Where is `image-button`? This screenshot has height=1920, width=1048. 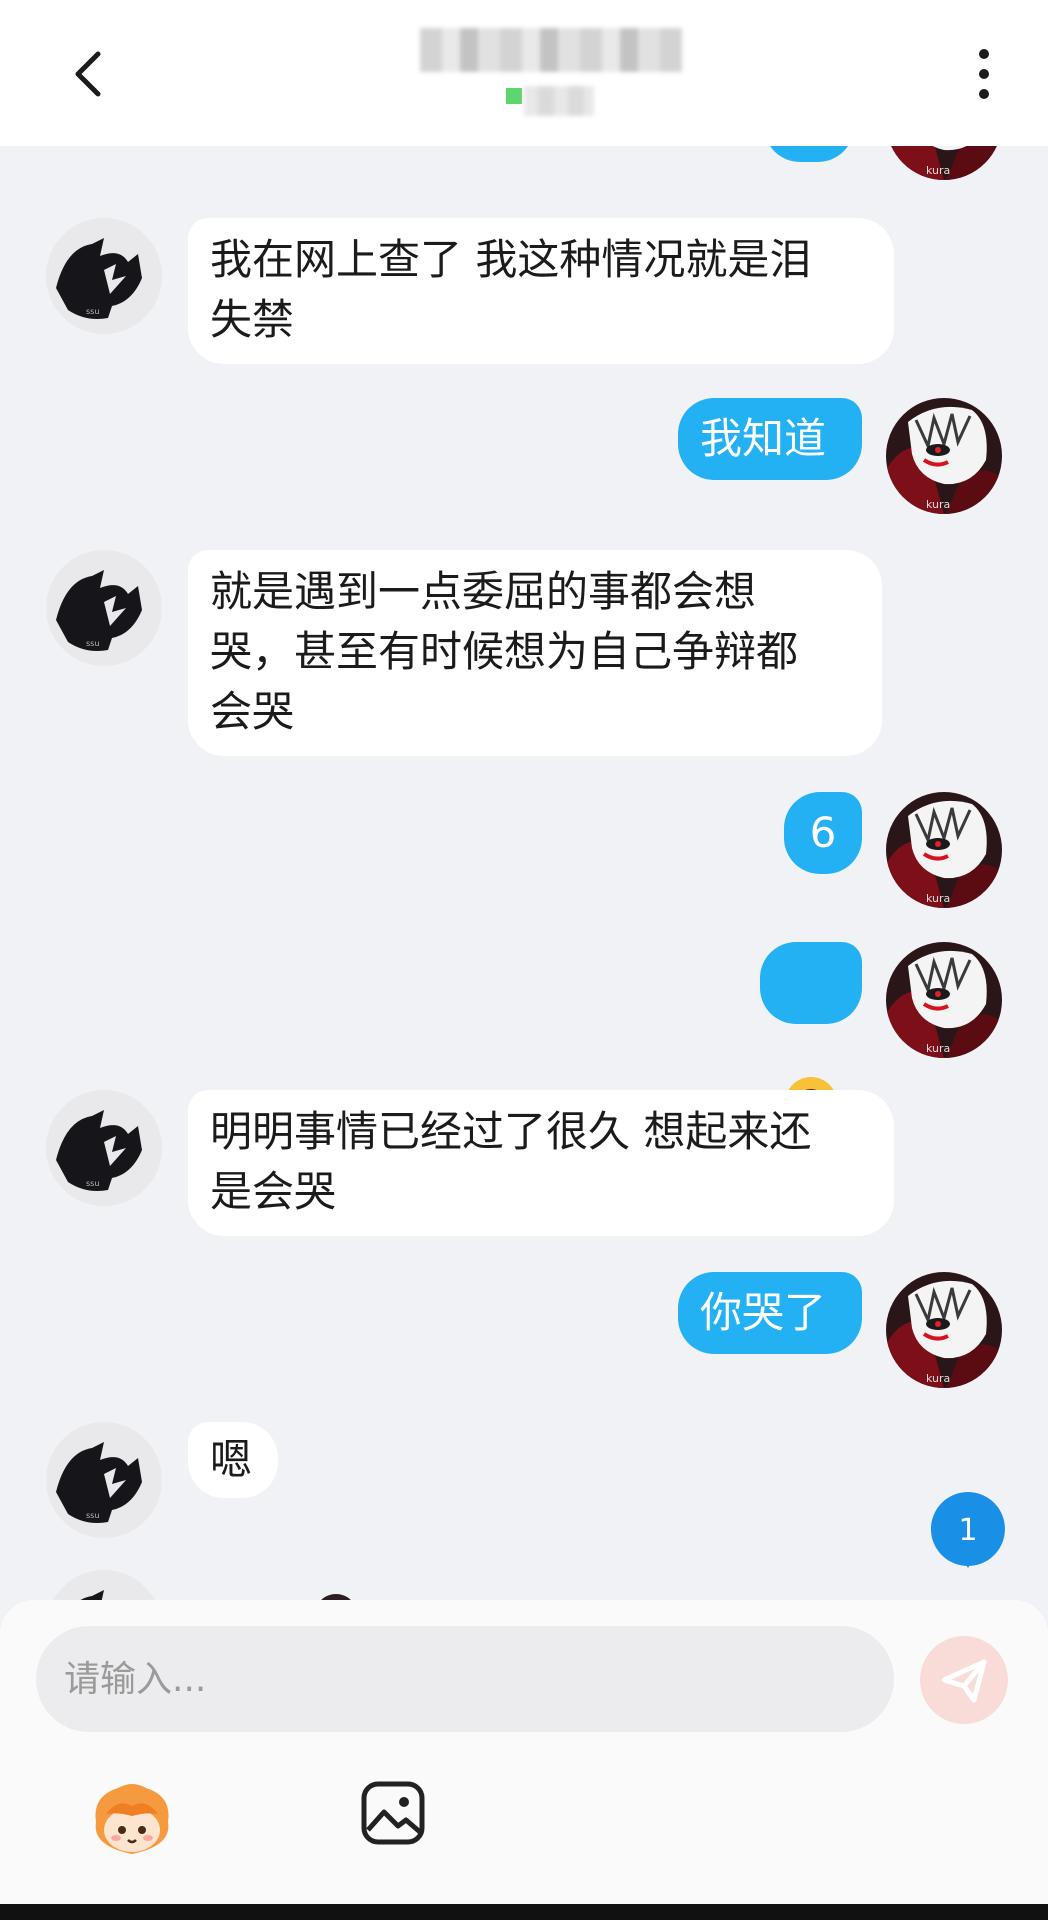
image-button is located at coordinates (393, 1813).